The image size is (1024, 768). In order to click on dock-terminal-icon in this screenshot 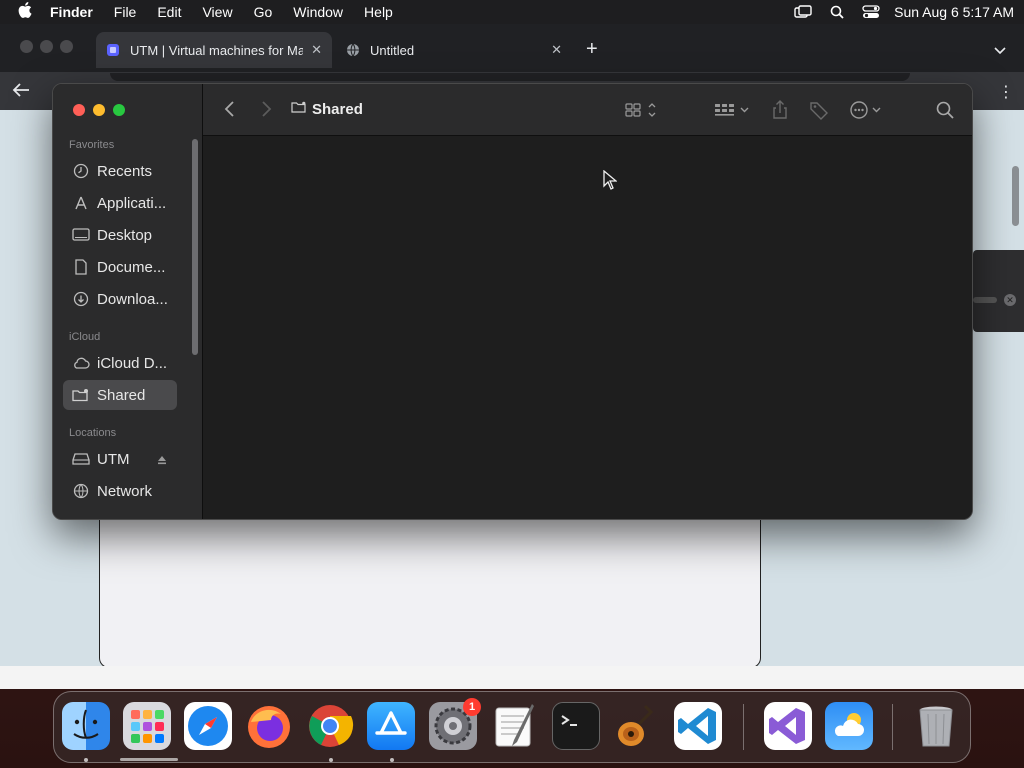, I will do `click(576, 726)`.